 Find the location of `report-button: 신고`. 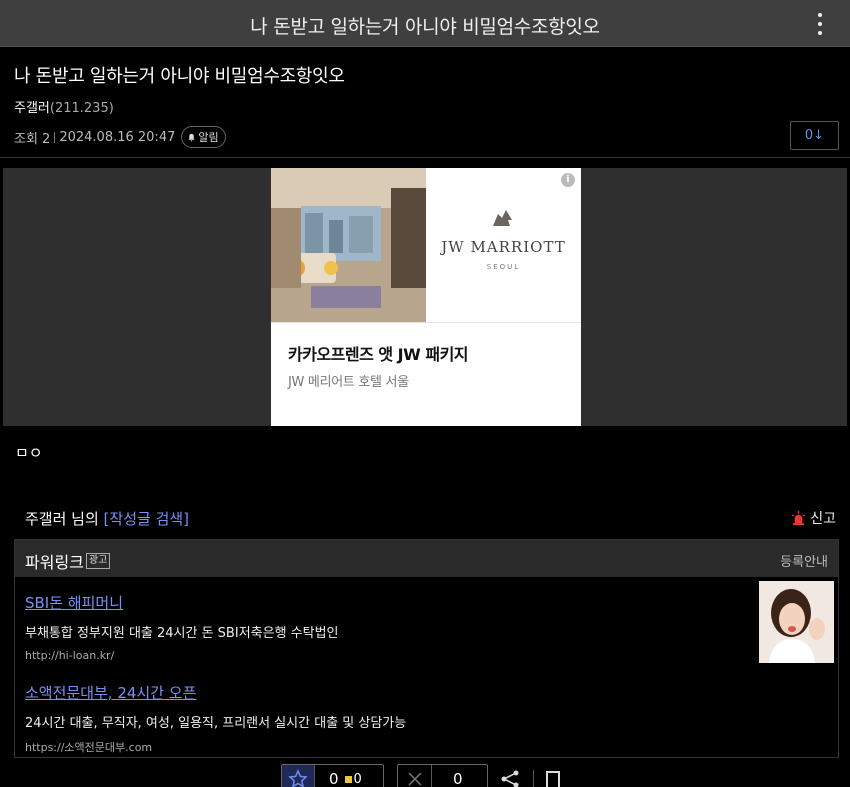

report-button: 신고 is located at coordinates (813, 518).